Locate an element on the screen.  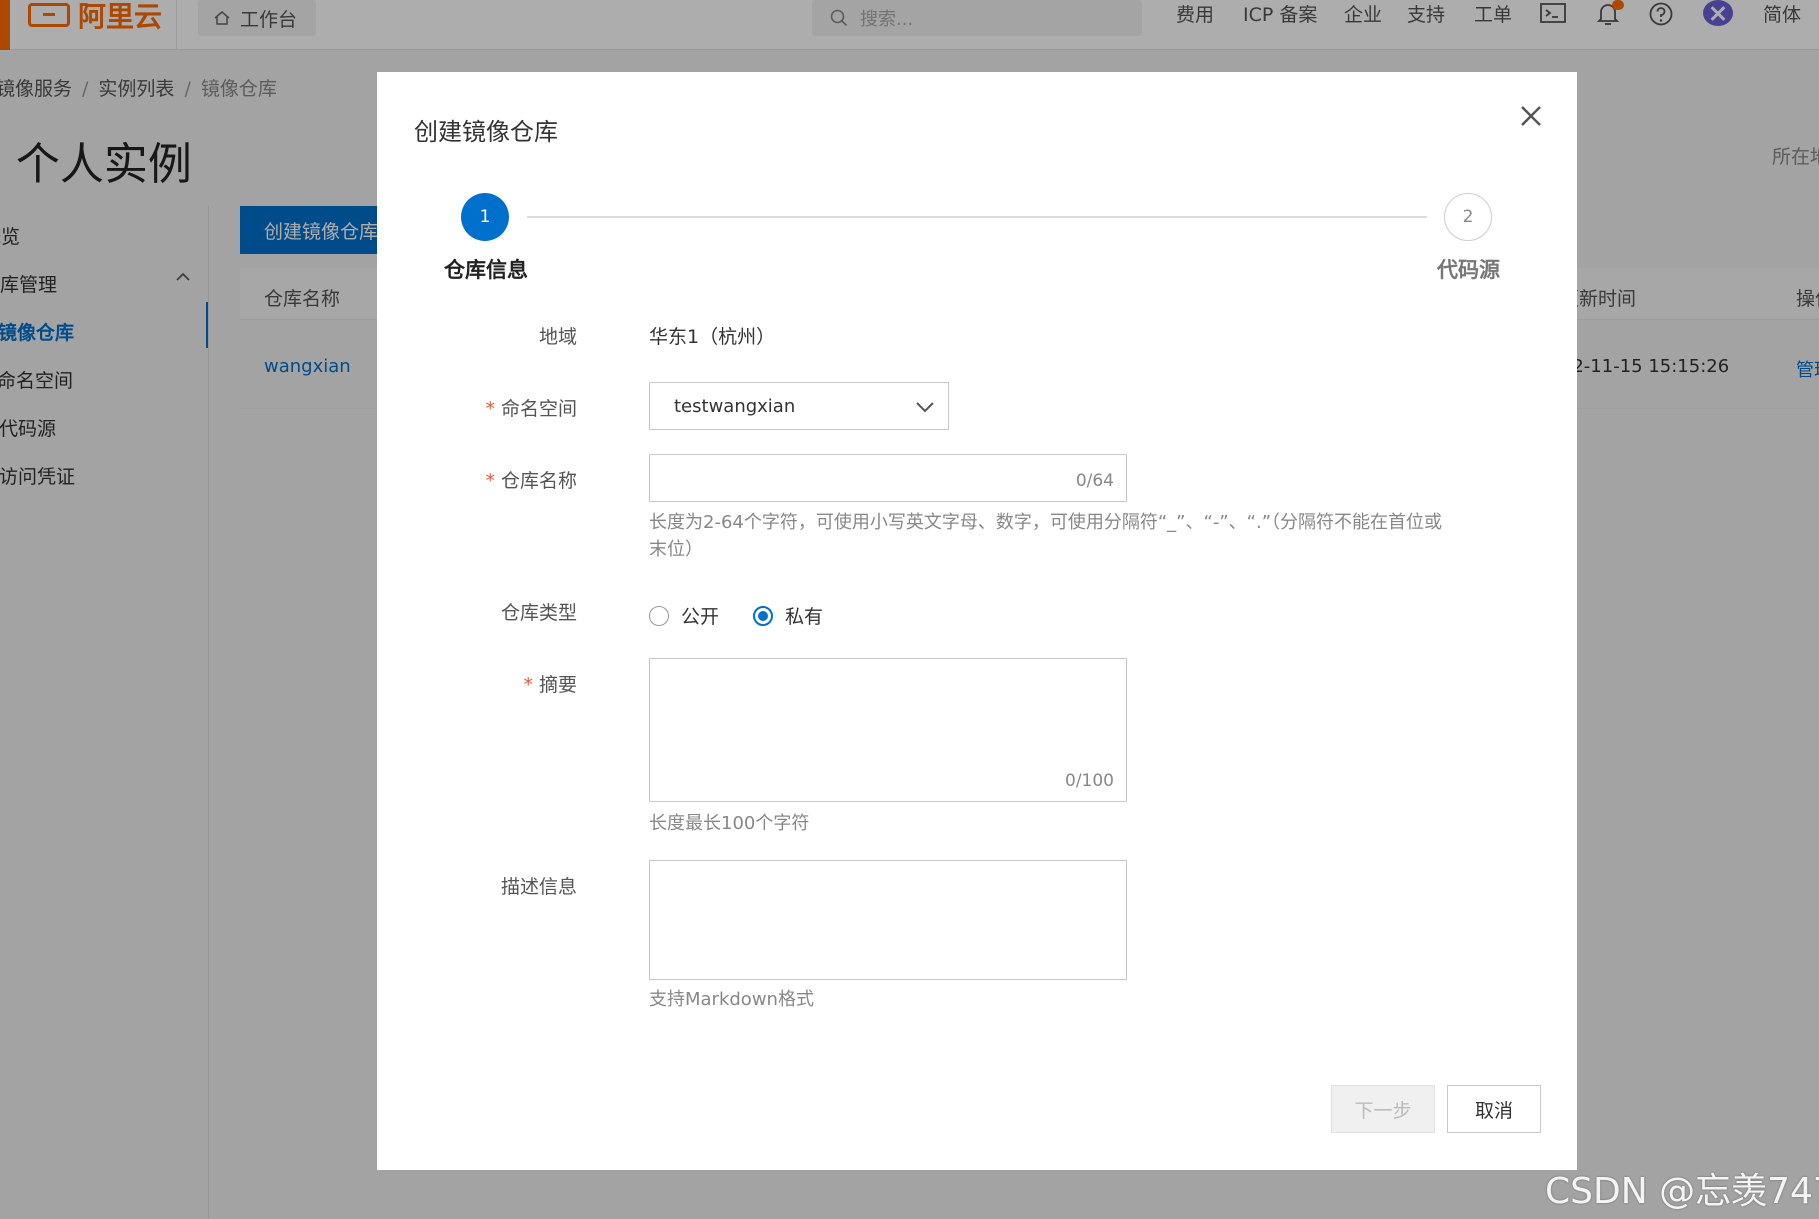
radio-public-circle is located at coordinates (659, 615).